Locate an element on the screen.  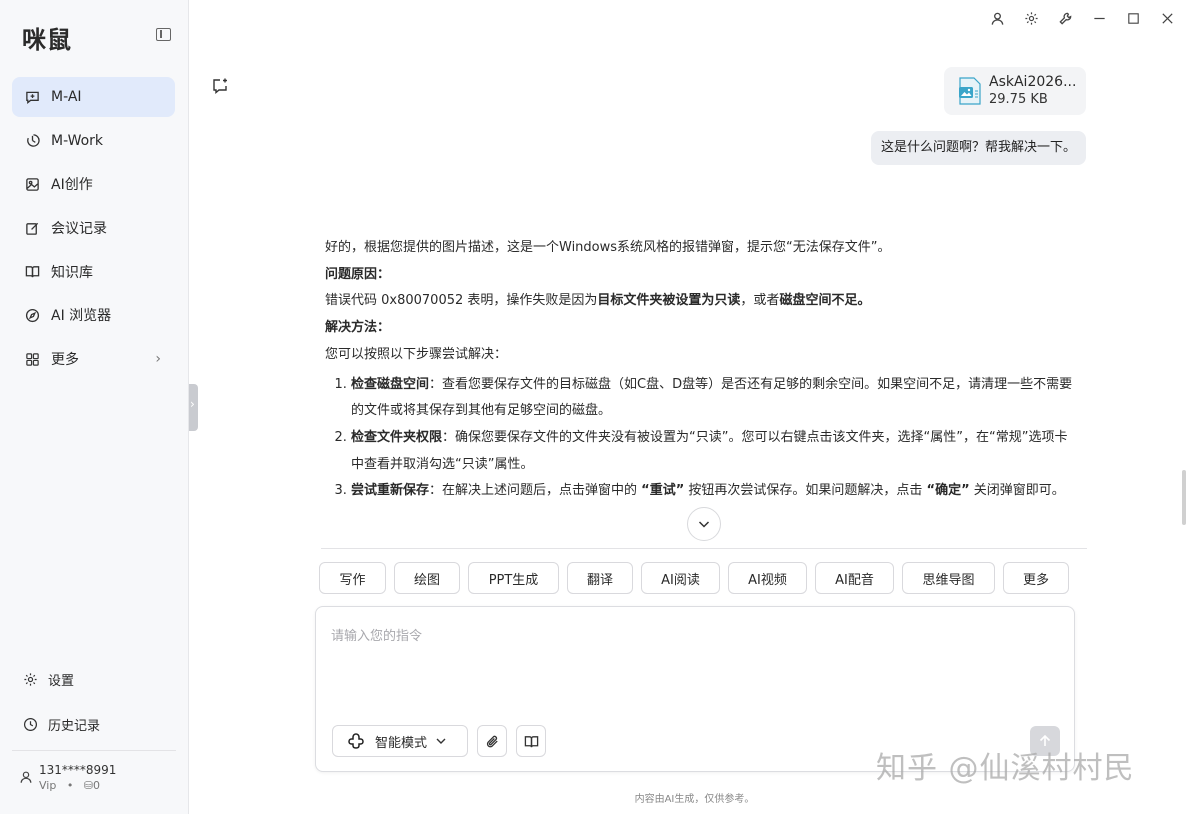
sidebar-item-label: AI 浏览器 is located at coordinates (81, 316).